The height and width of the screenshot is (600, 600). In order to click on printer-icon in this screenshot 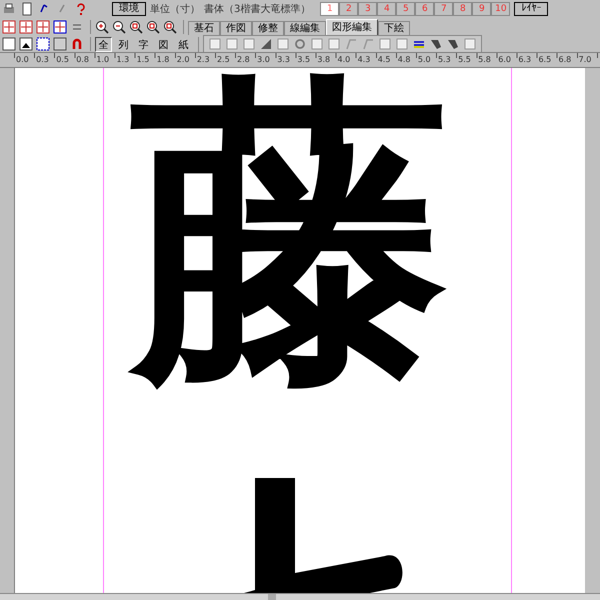, I will do `click(9, 9)`.